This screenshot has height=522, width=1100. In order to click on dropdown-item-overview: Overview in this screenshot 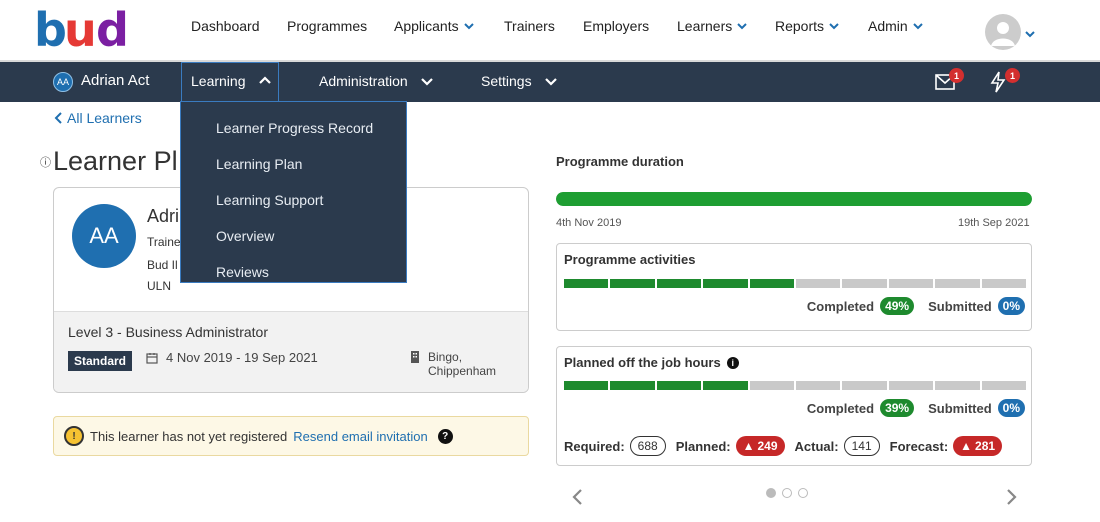, I will do `click(293, 236)`.